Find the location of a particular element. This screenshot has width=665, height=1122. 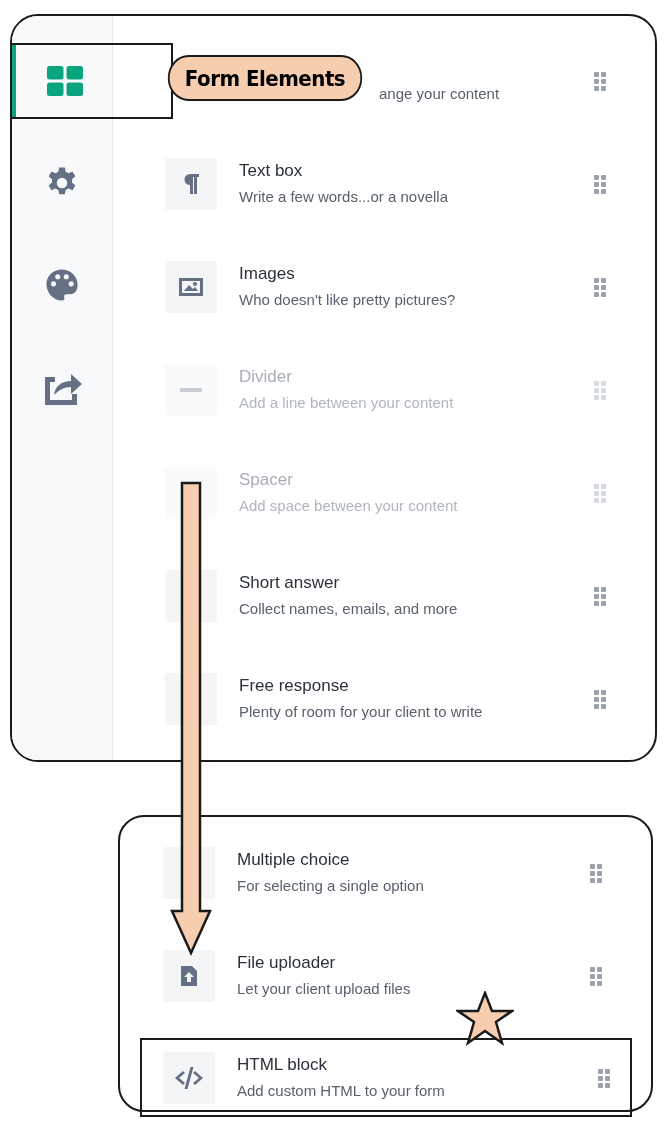

element-description: For selecting a single option is located at coordinates (330, 886).